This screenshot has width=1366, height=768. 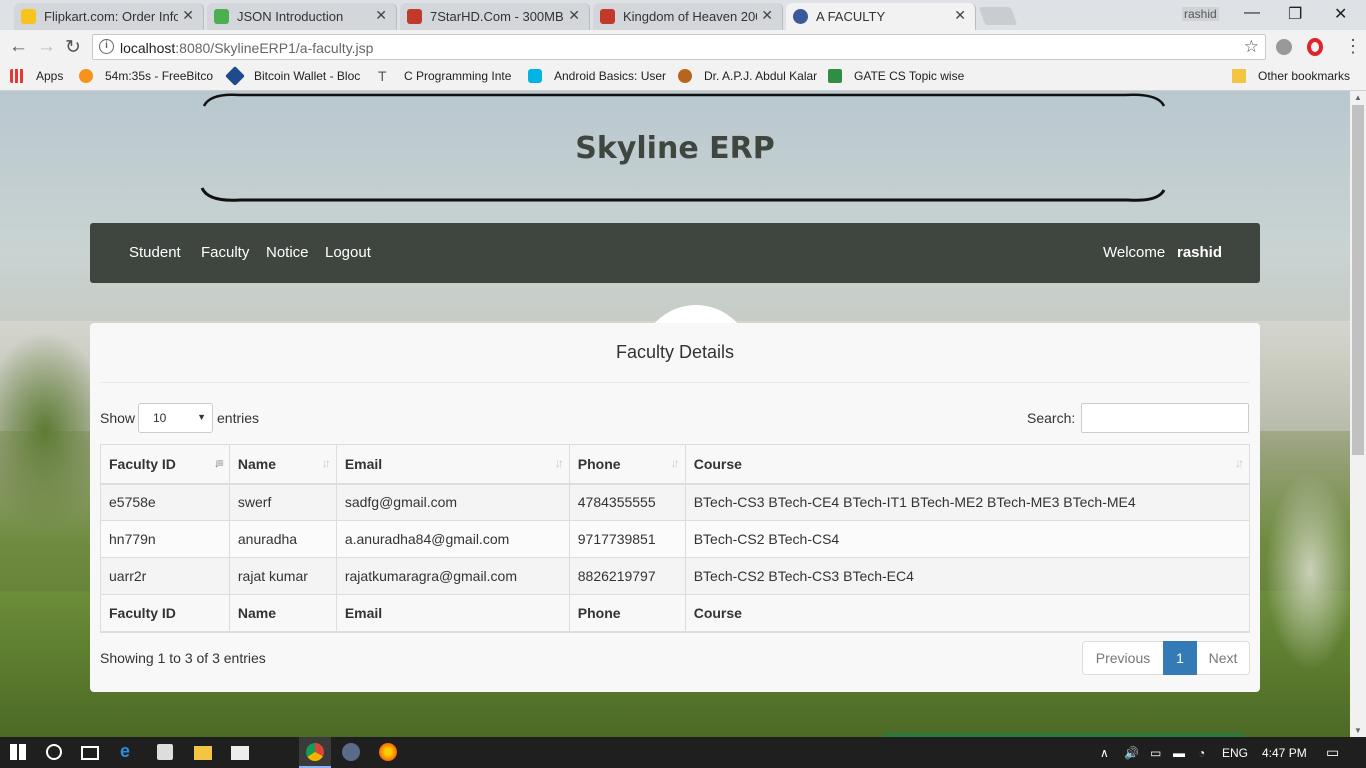 What do you see at coordinates (495, 16) in the screenshot?
I see `browser-tab-7starhd: 7StarHD.Com - 300MB D ✕` at bounding box center [495, 16].